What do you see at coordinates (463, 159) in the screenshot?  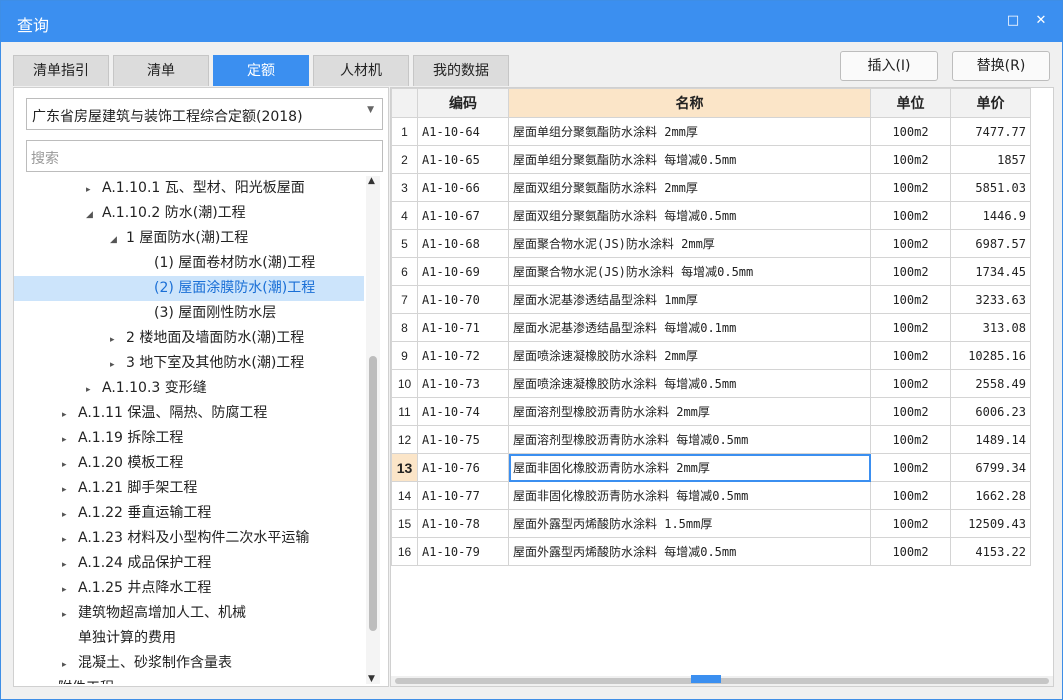 I see `cell-code: A1-10-65` at bounding box center [463, 159].